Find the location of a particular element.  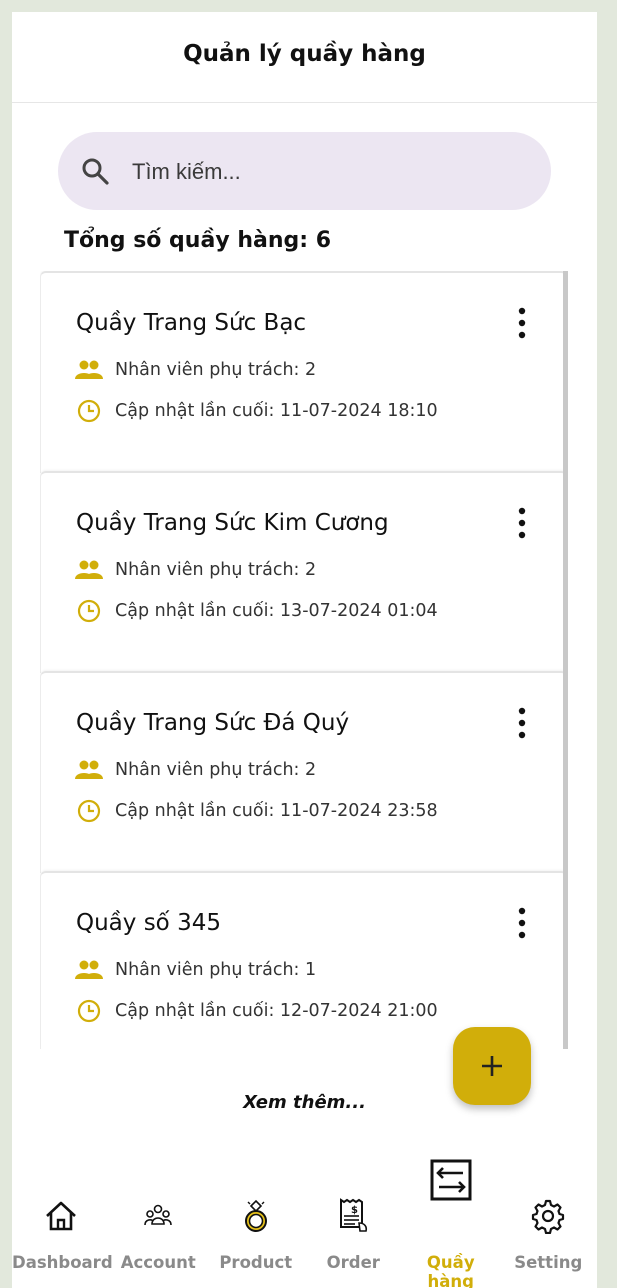

nav-label: Setting is located at coordinates (548, 1262).